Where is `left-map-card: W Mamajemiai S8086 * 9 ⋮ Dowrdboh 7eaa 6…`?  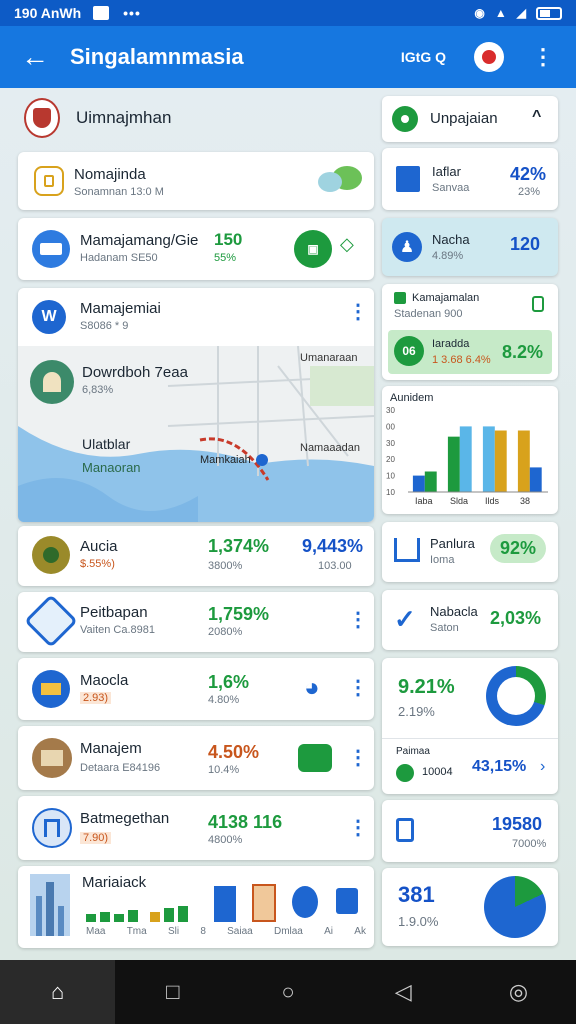 left-map-card: W Mamajemiai S8086 * 9 ⋮ Dowrdboh 7eaa 6… is located at coordinates (196, 405).